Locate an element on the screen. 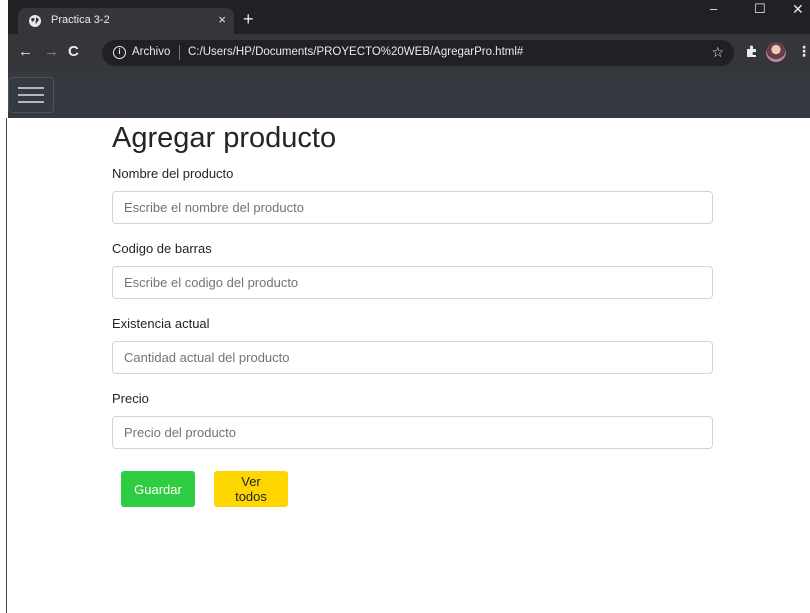 The width and height of the screenshot is (810, 613). name-field is located at coordinates (412, 207).